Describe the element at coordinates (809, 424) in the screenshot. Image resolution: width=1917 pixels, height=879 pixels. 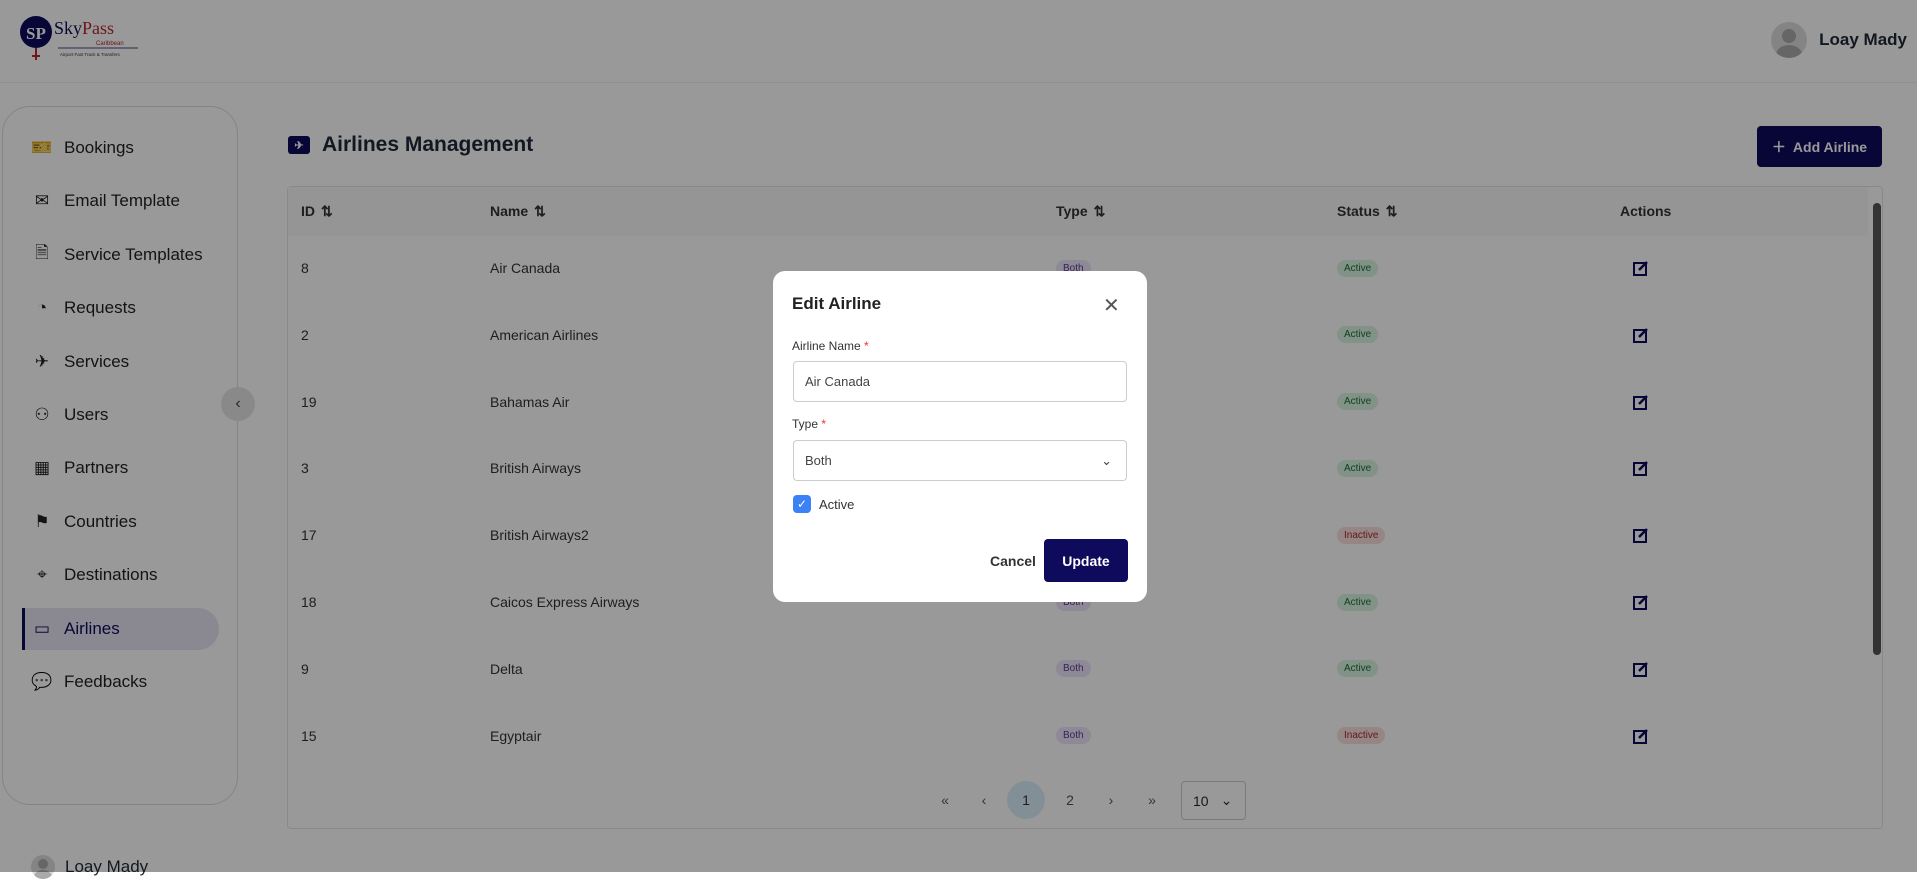
I see `type-label: Type *` at that location.